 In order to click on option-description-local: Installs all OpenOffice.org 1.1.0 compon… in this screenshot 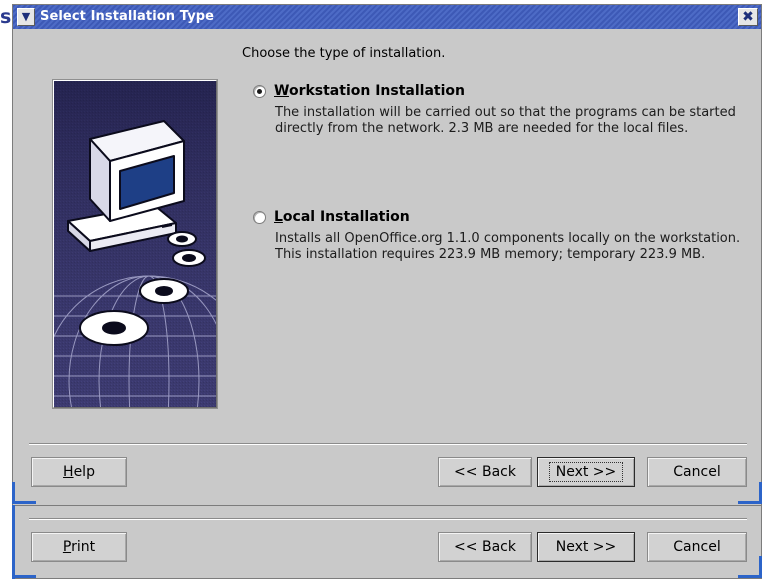, I will do `click(508, 246)`.